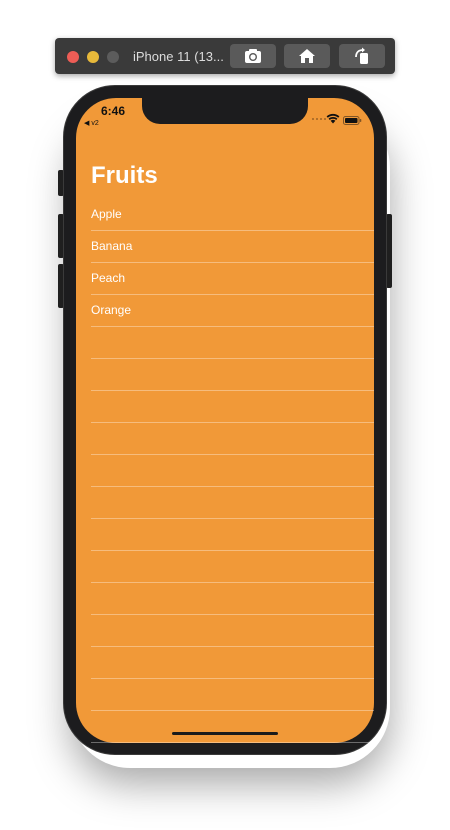  Describe the element at coordinates (106, 214) in the screenshot. I see `list-item-label: Apple` at that location.